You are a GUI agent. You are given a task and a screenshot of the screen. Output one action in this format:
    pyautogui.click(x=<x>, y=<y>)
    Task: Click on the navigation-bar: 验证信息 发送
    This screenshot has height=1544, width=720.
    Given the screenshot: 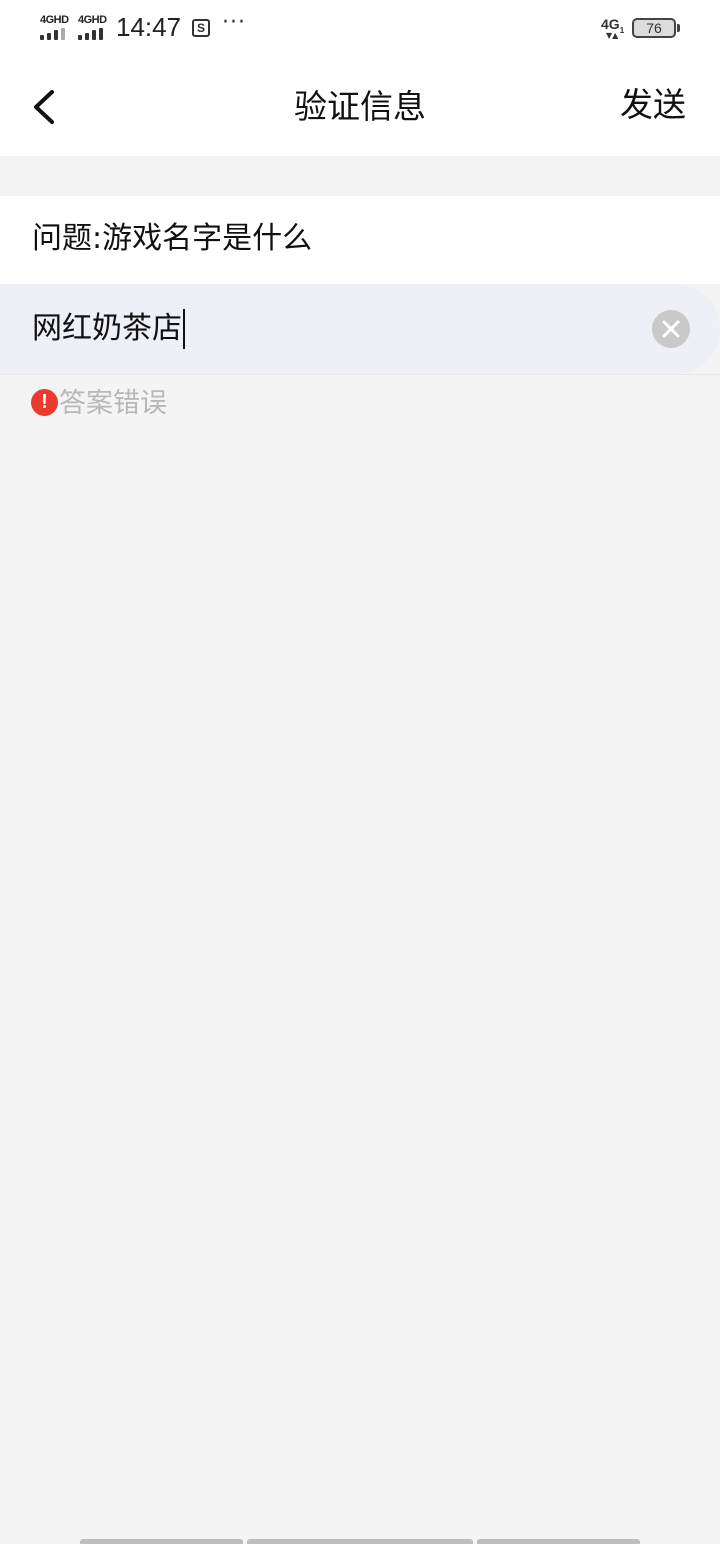 What is the action you would take?
    pyautogui.click(x=360, y=108)
    